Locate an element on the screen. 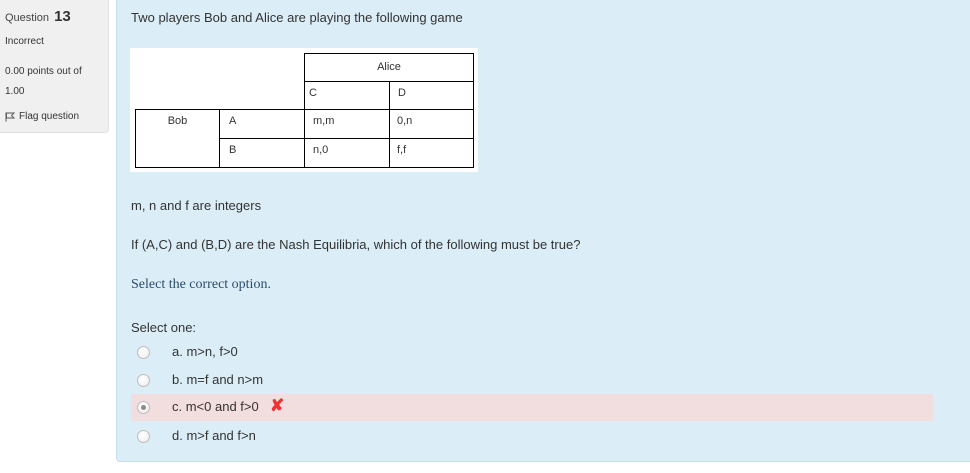  answer-option-b: b. m=f and n>m is located at coordinates (532, 380).